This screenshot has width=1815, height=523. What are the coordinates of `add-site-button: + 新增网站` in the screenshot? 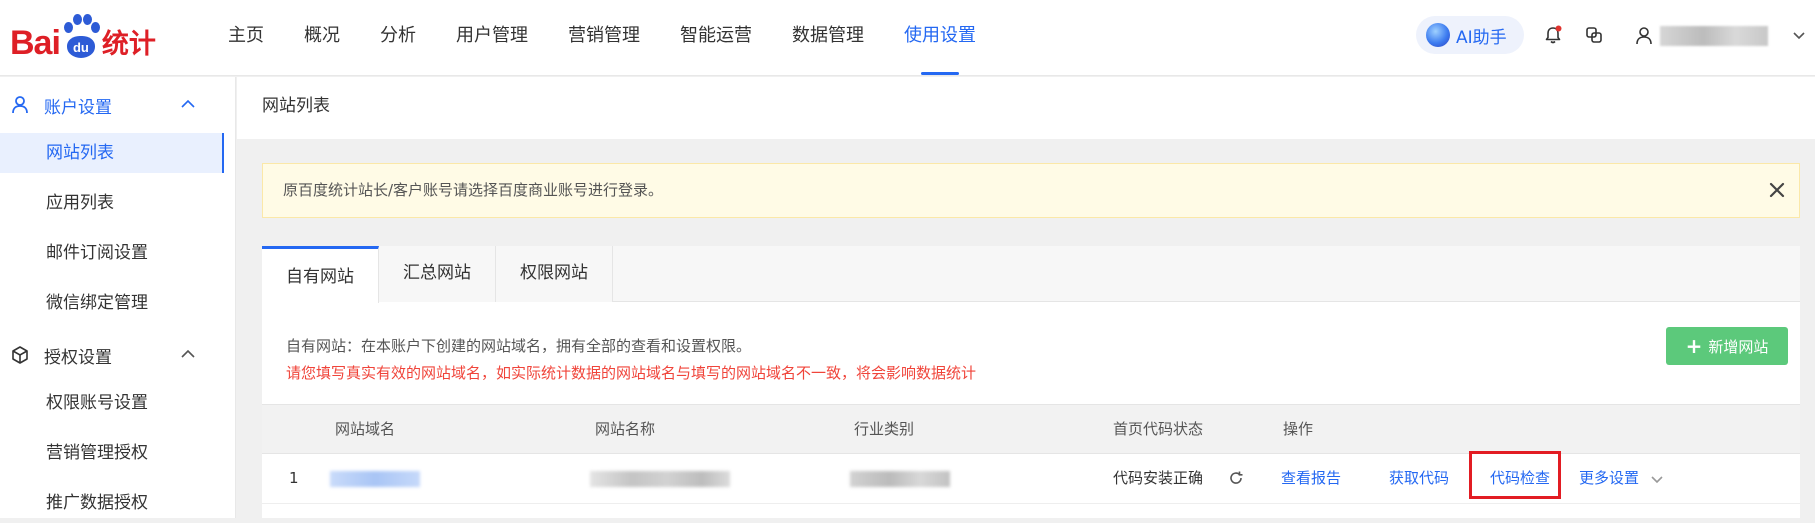 It's located at (1727, 346).